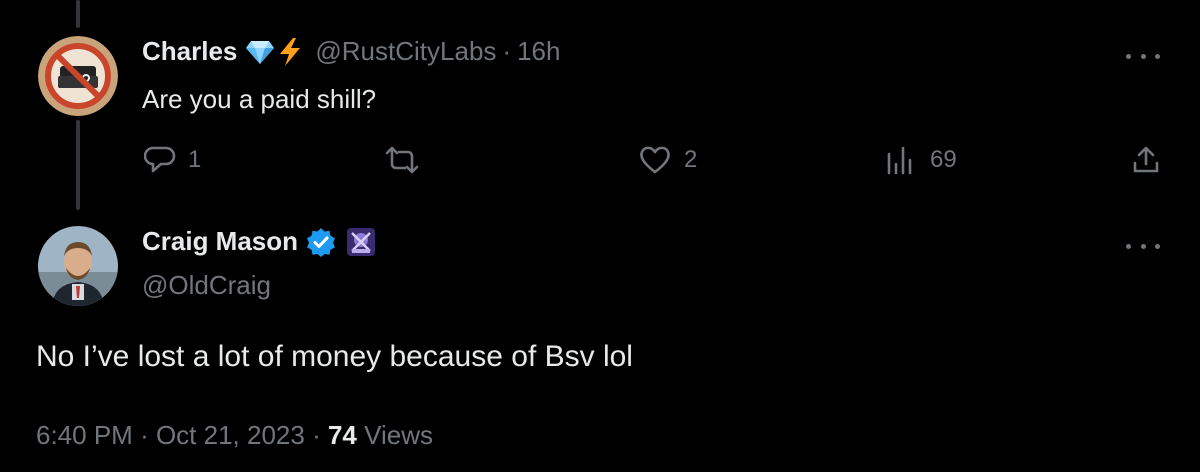 Image resolution: width=1200 pixels, height=472 pixels. I want to click on affiliate-badge-icon, so click(361, 242).